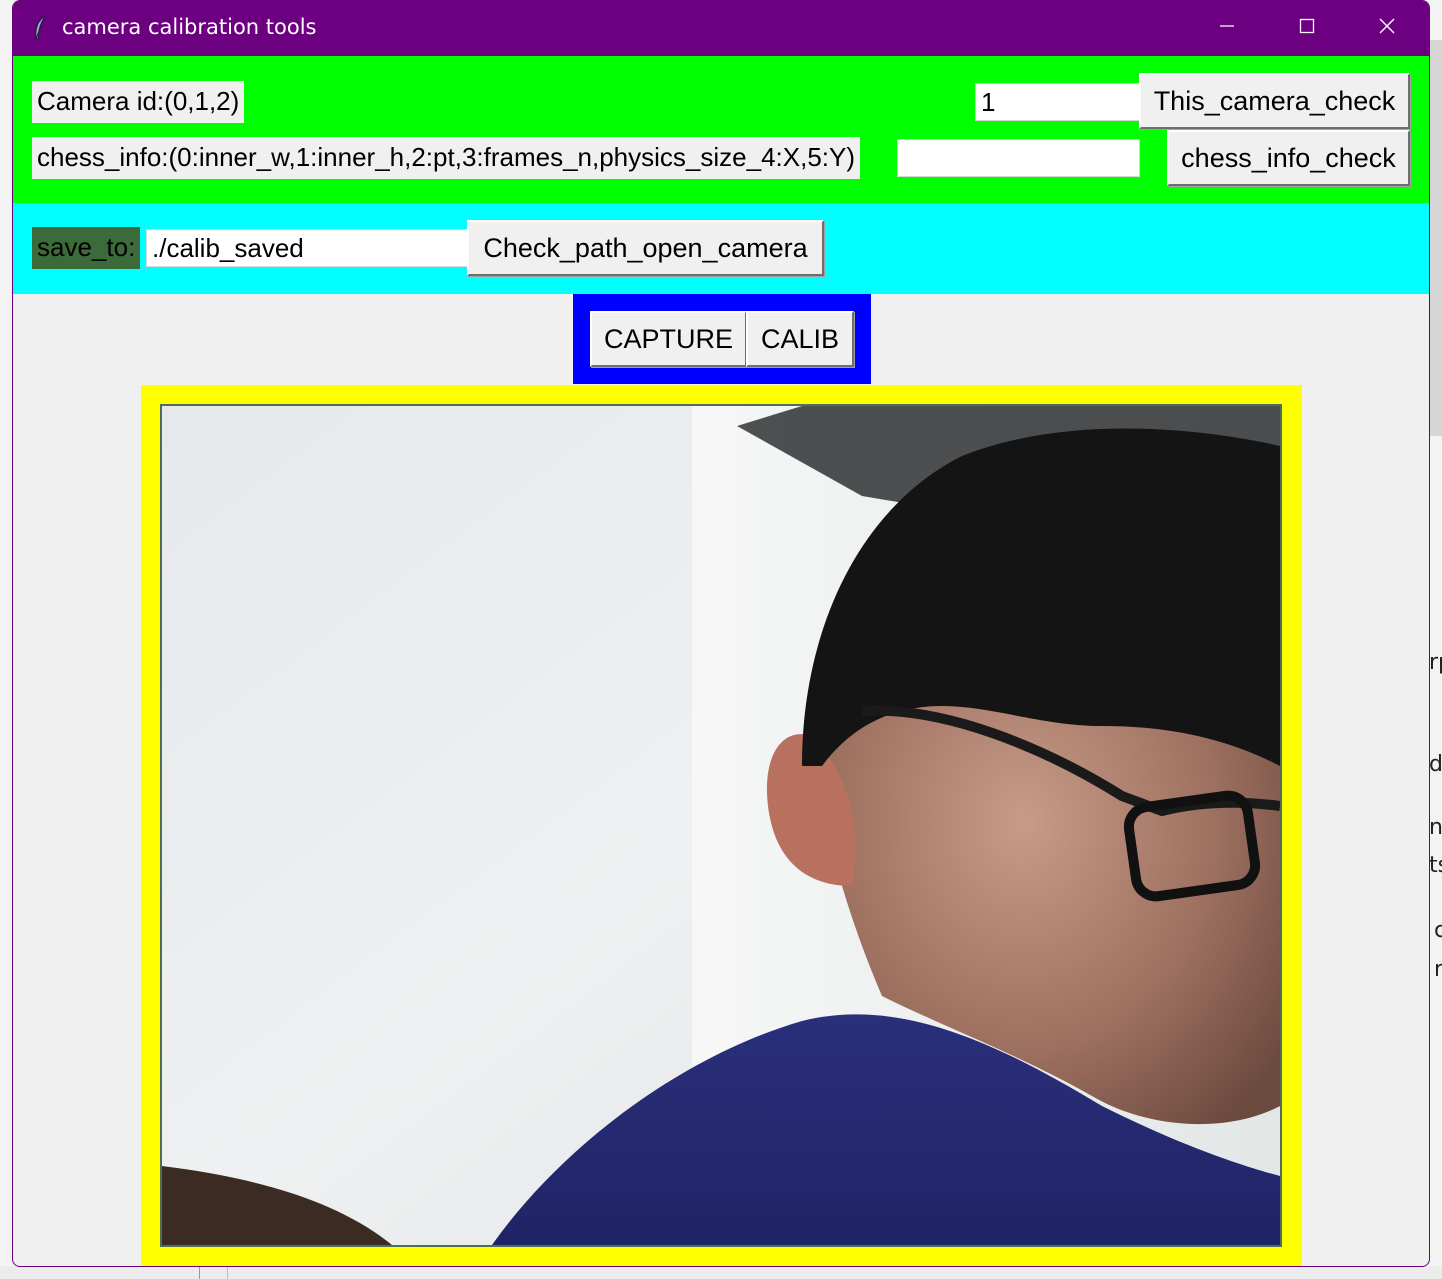  I want to click on background-text-fragment: rp, so click(1435, 662).